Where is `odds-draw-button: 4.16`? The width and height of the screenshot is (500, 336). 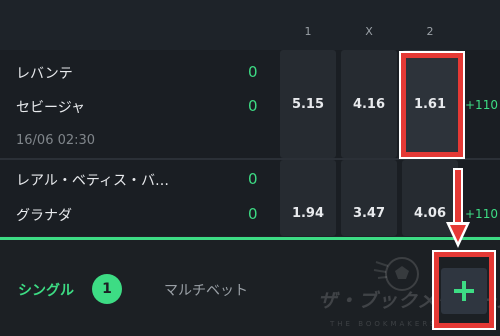 odds-draw-button: 4.16 is located at coordinates (369, 104).